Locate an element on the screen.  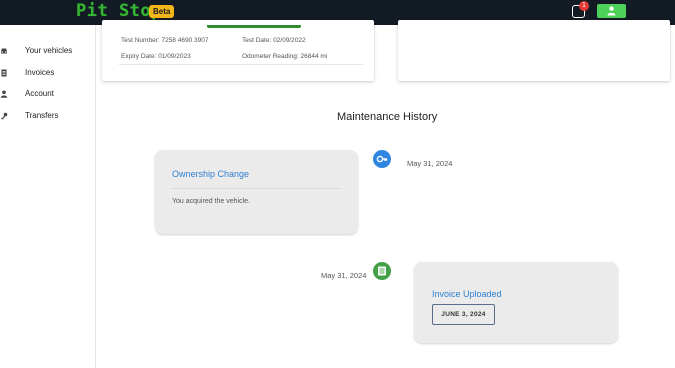
sidebar-item-transfers: Transfers is located at coordinates (47, 118).